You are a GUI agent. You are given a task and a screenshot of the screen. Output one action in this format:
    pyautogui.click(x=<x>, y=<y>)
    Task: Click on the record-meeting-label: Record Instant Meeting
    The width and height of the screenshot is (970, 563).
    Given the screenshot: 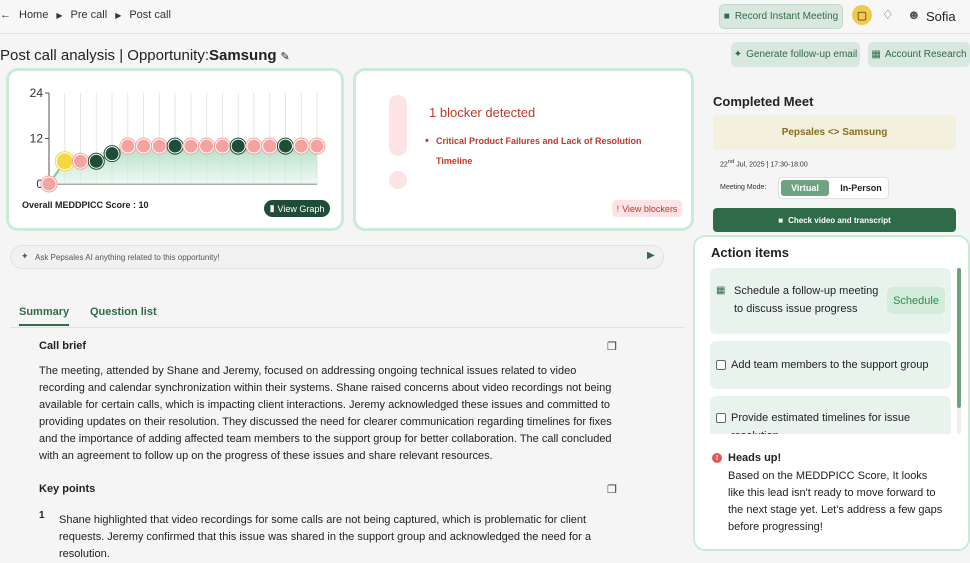 What is the action you would take?
    pyautogui.click(x=786, y=16)
    